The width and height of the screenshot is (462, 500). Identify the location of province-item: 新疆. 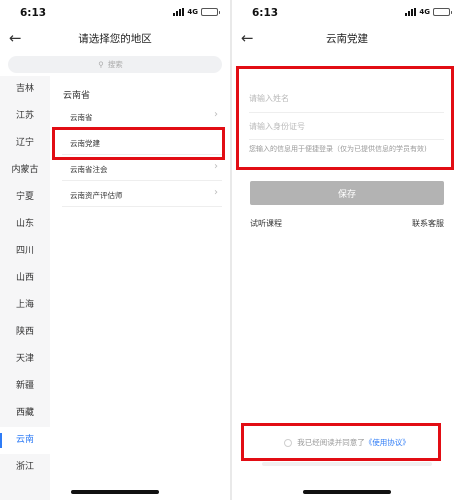
(25, 386).